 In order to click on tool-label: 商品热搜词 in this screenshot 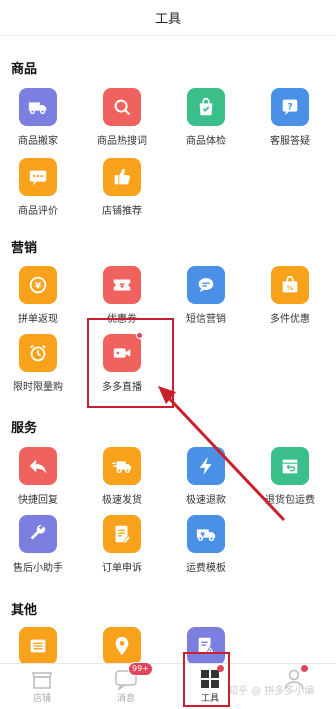, I will do `click(122, 141)`.